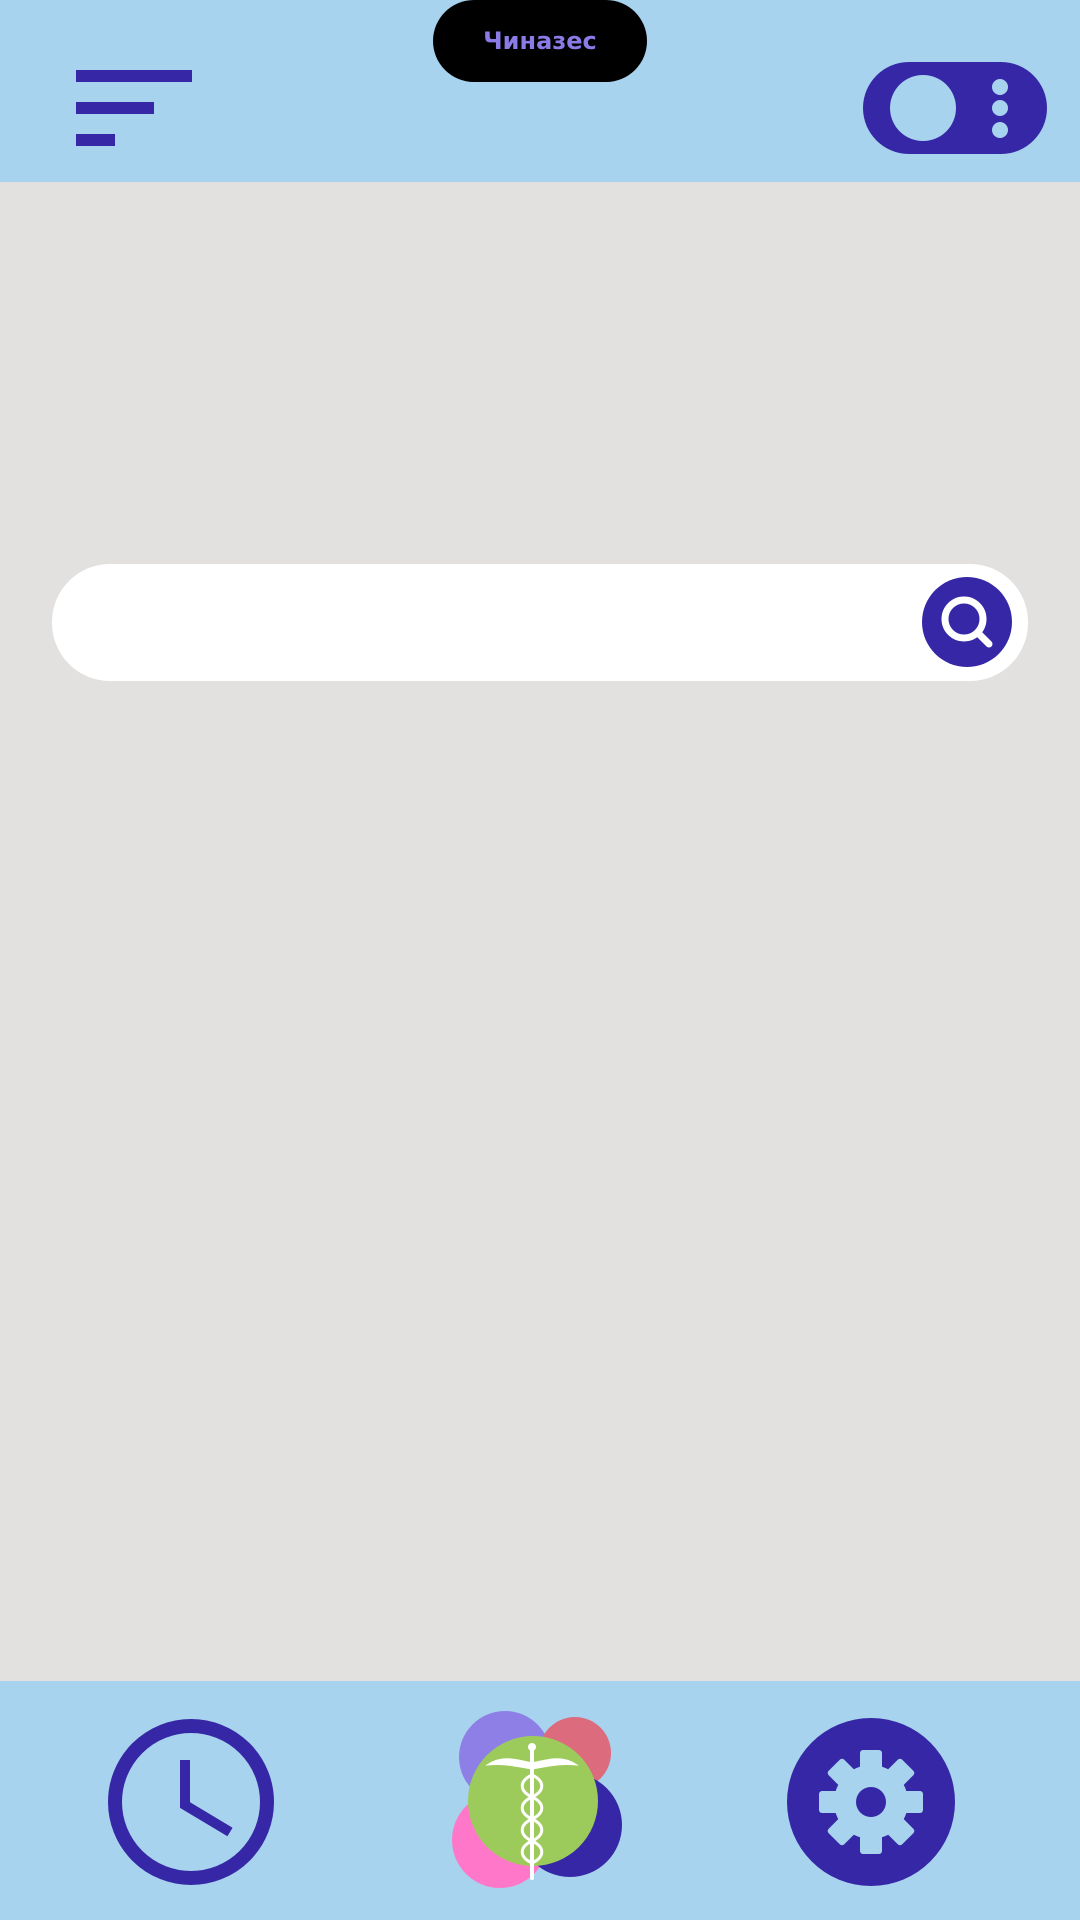 Image resolution: width=1080 pixels, height=1920 pixels. What do you see at coordinates (540, 41) in the screenshot?
I see `app-title: Чиназес` at bounding box center [540, 41].